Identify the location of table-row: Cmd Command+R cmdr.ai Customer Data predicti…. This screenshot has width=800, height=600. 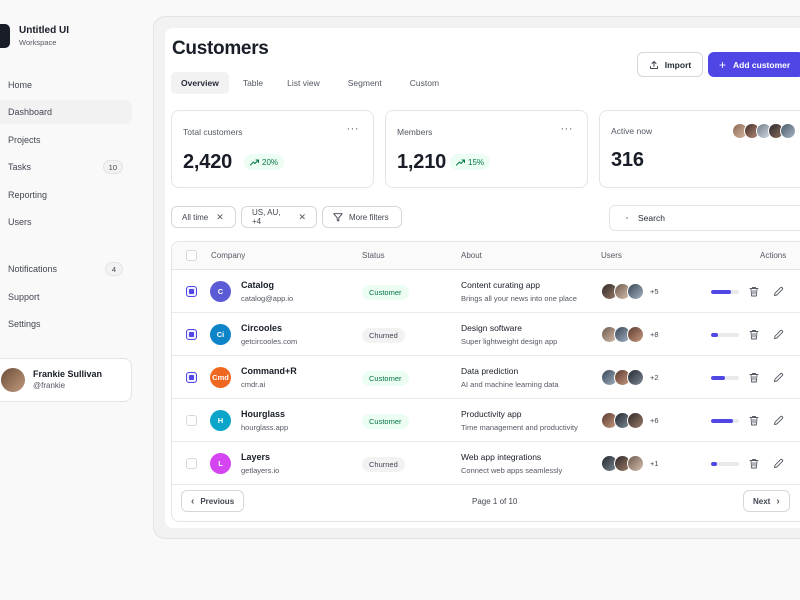
(486, 377).